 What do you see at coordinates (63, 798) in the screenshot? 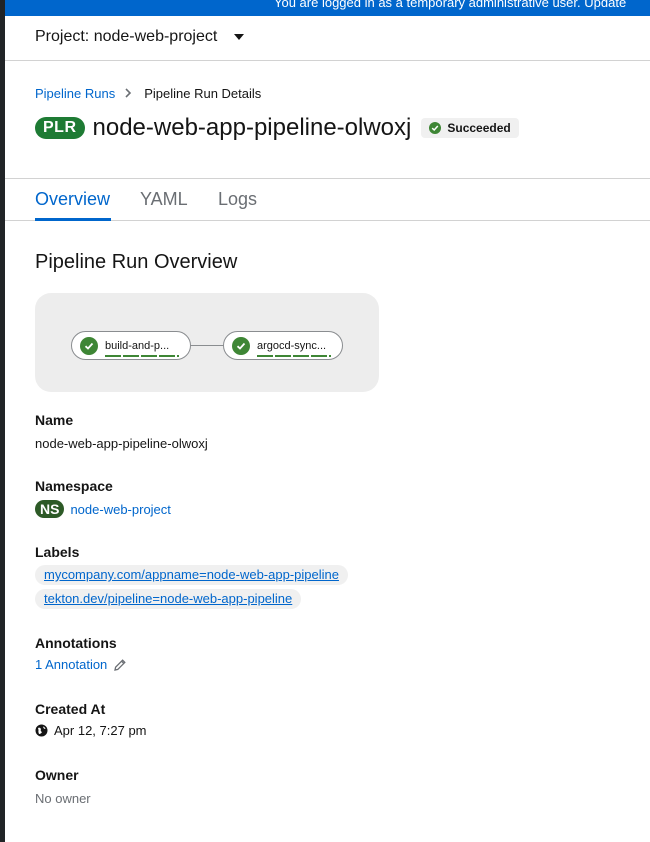
I see `owner-value: No owner` at bounding box center [63, 798].